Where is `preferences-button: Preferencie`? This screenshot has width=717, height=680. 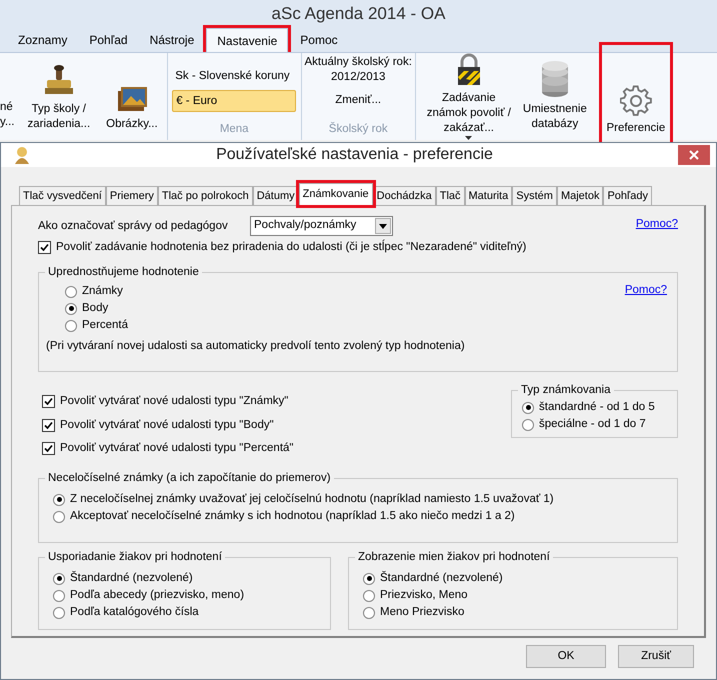
preferences-button: Preferencie is located at coordinates (636, 94).